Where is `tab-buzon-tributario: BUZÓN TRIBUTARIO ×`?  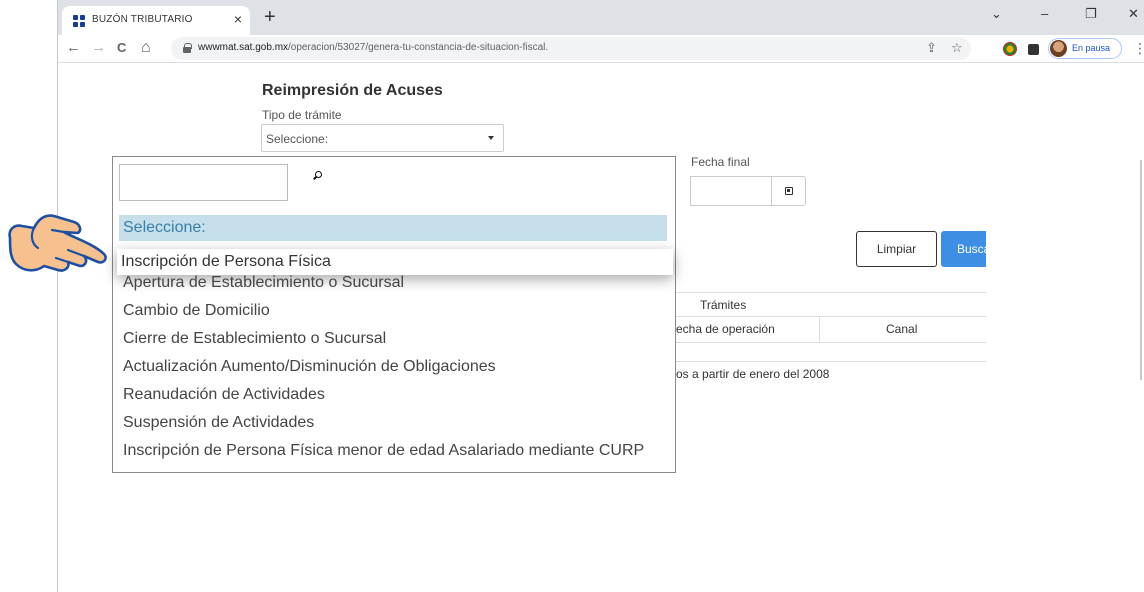 tab-buzon-tributario: BUZÓN TRIBUTARIO × is located at coordinates (156, 20).